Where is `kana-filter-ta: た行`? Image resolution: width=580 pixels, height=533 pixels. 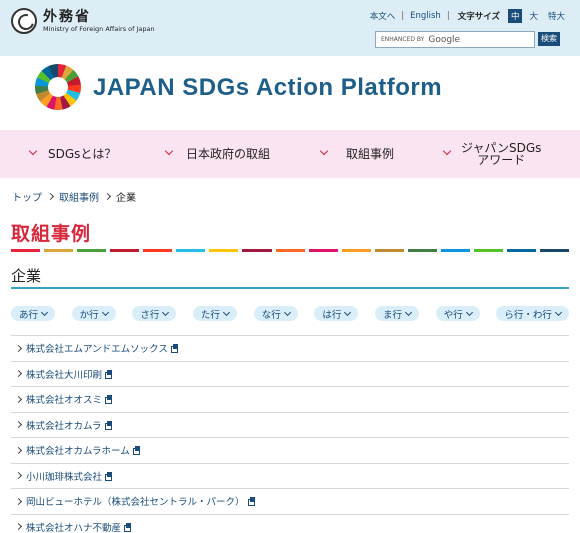 kana-filter-ta: た行 is located at coordinates (215, 313).